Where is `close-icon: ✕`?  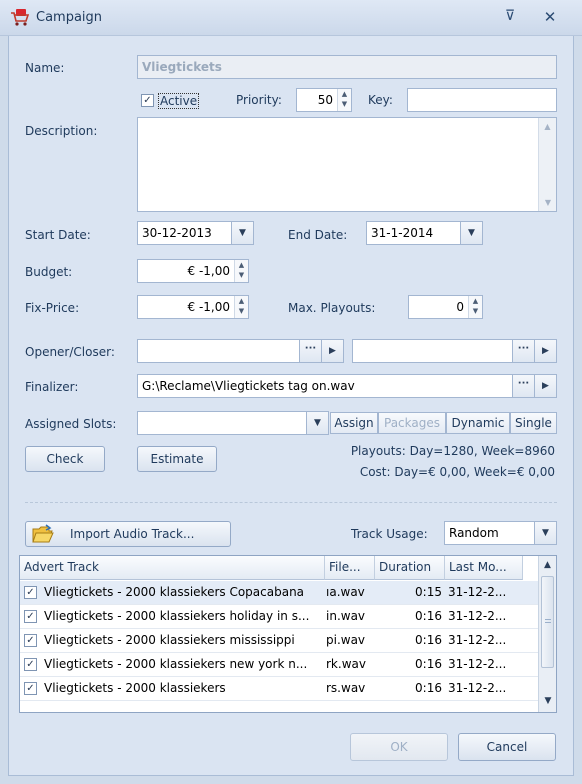 close-icon: ✕ is located at coordinates (550, 18).